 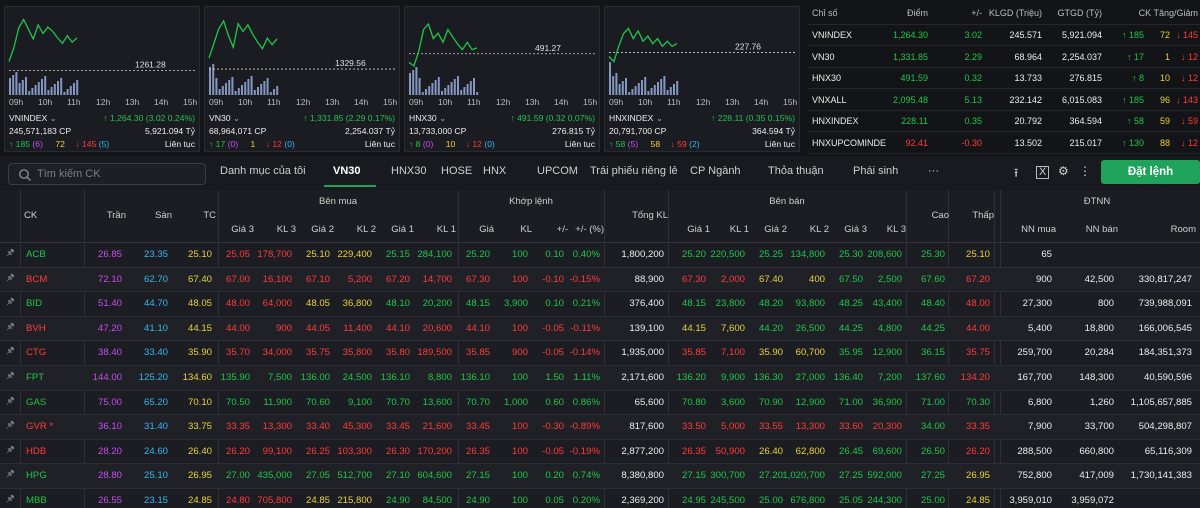 I want to click on data-cell: 67.20, so click(x=398, y=279).